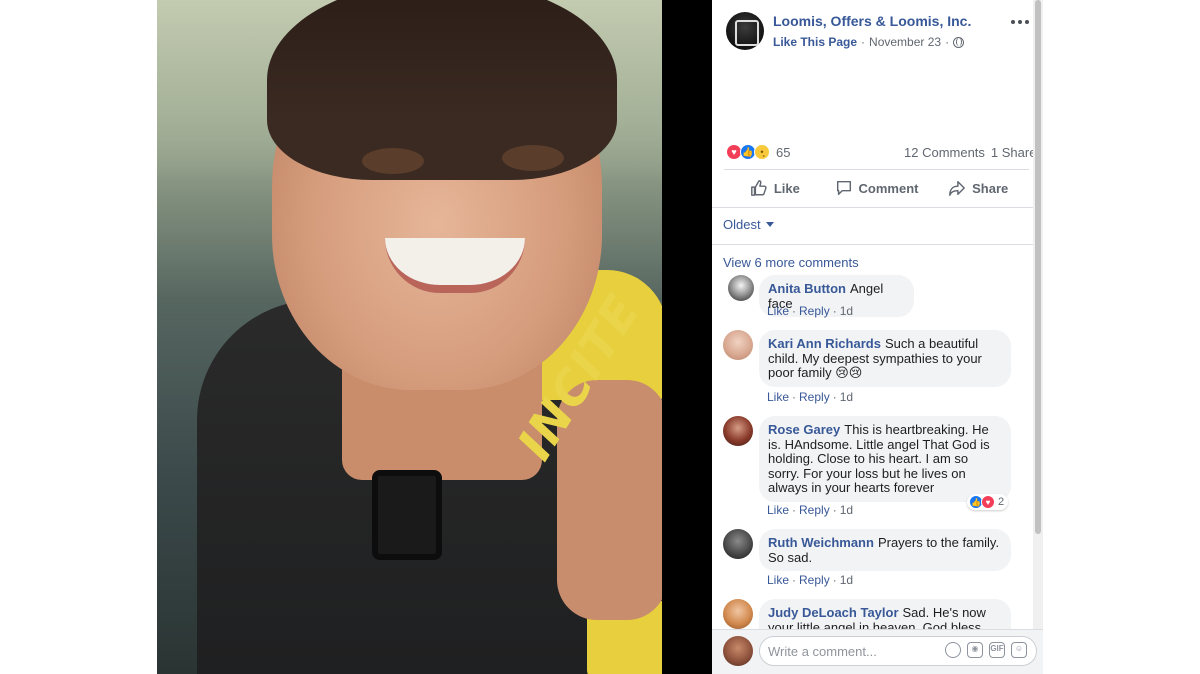 The image size is (1200, 674). I want to click on comment-reactions: 👍 ♥ 2, so click(988, 502).